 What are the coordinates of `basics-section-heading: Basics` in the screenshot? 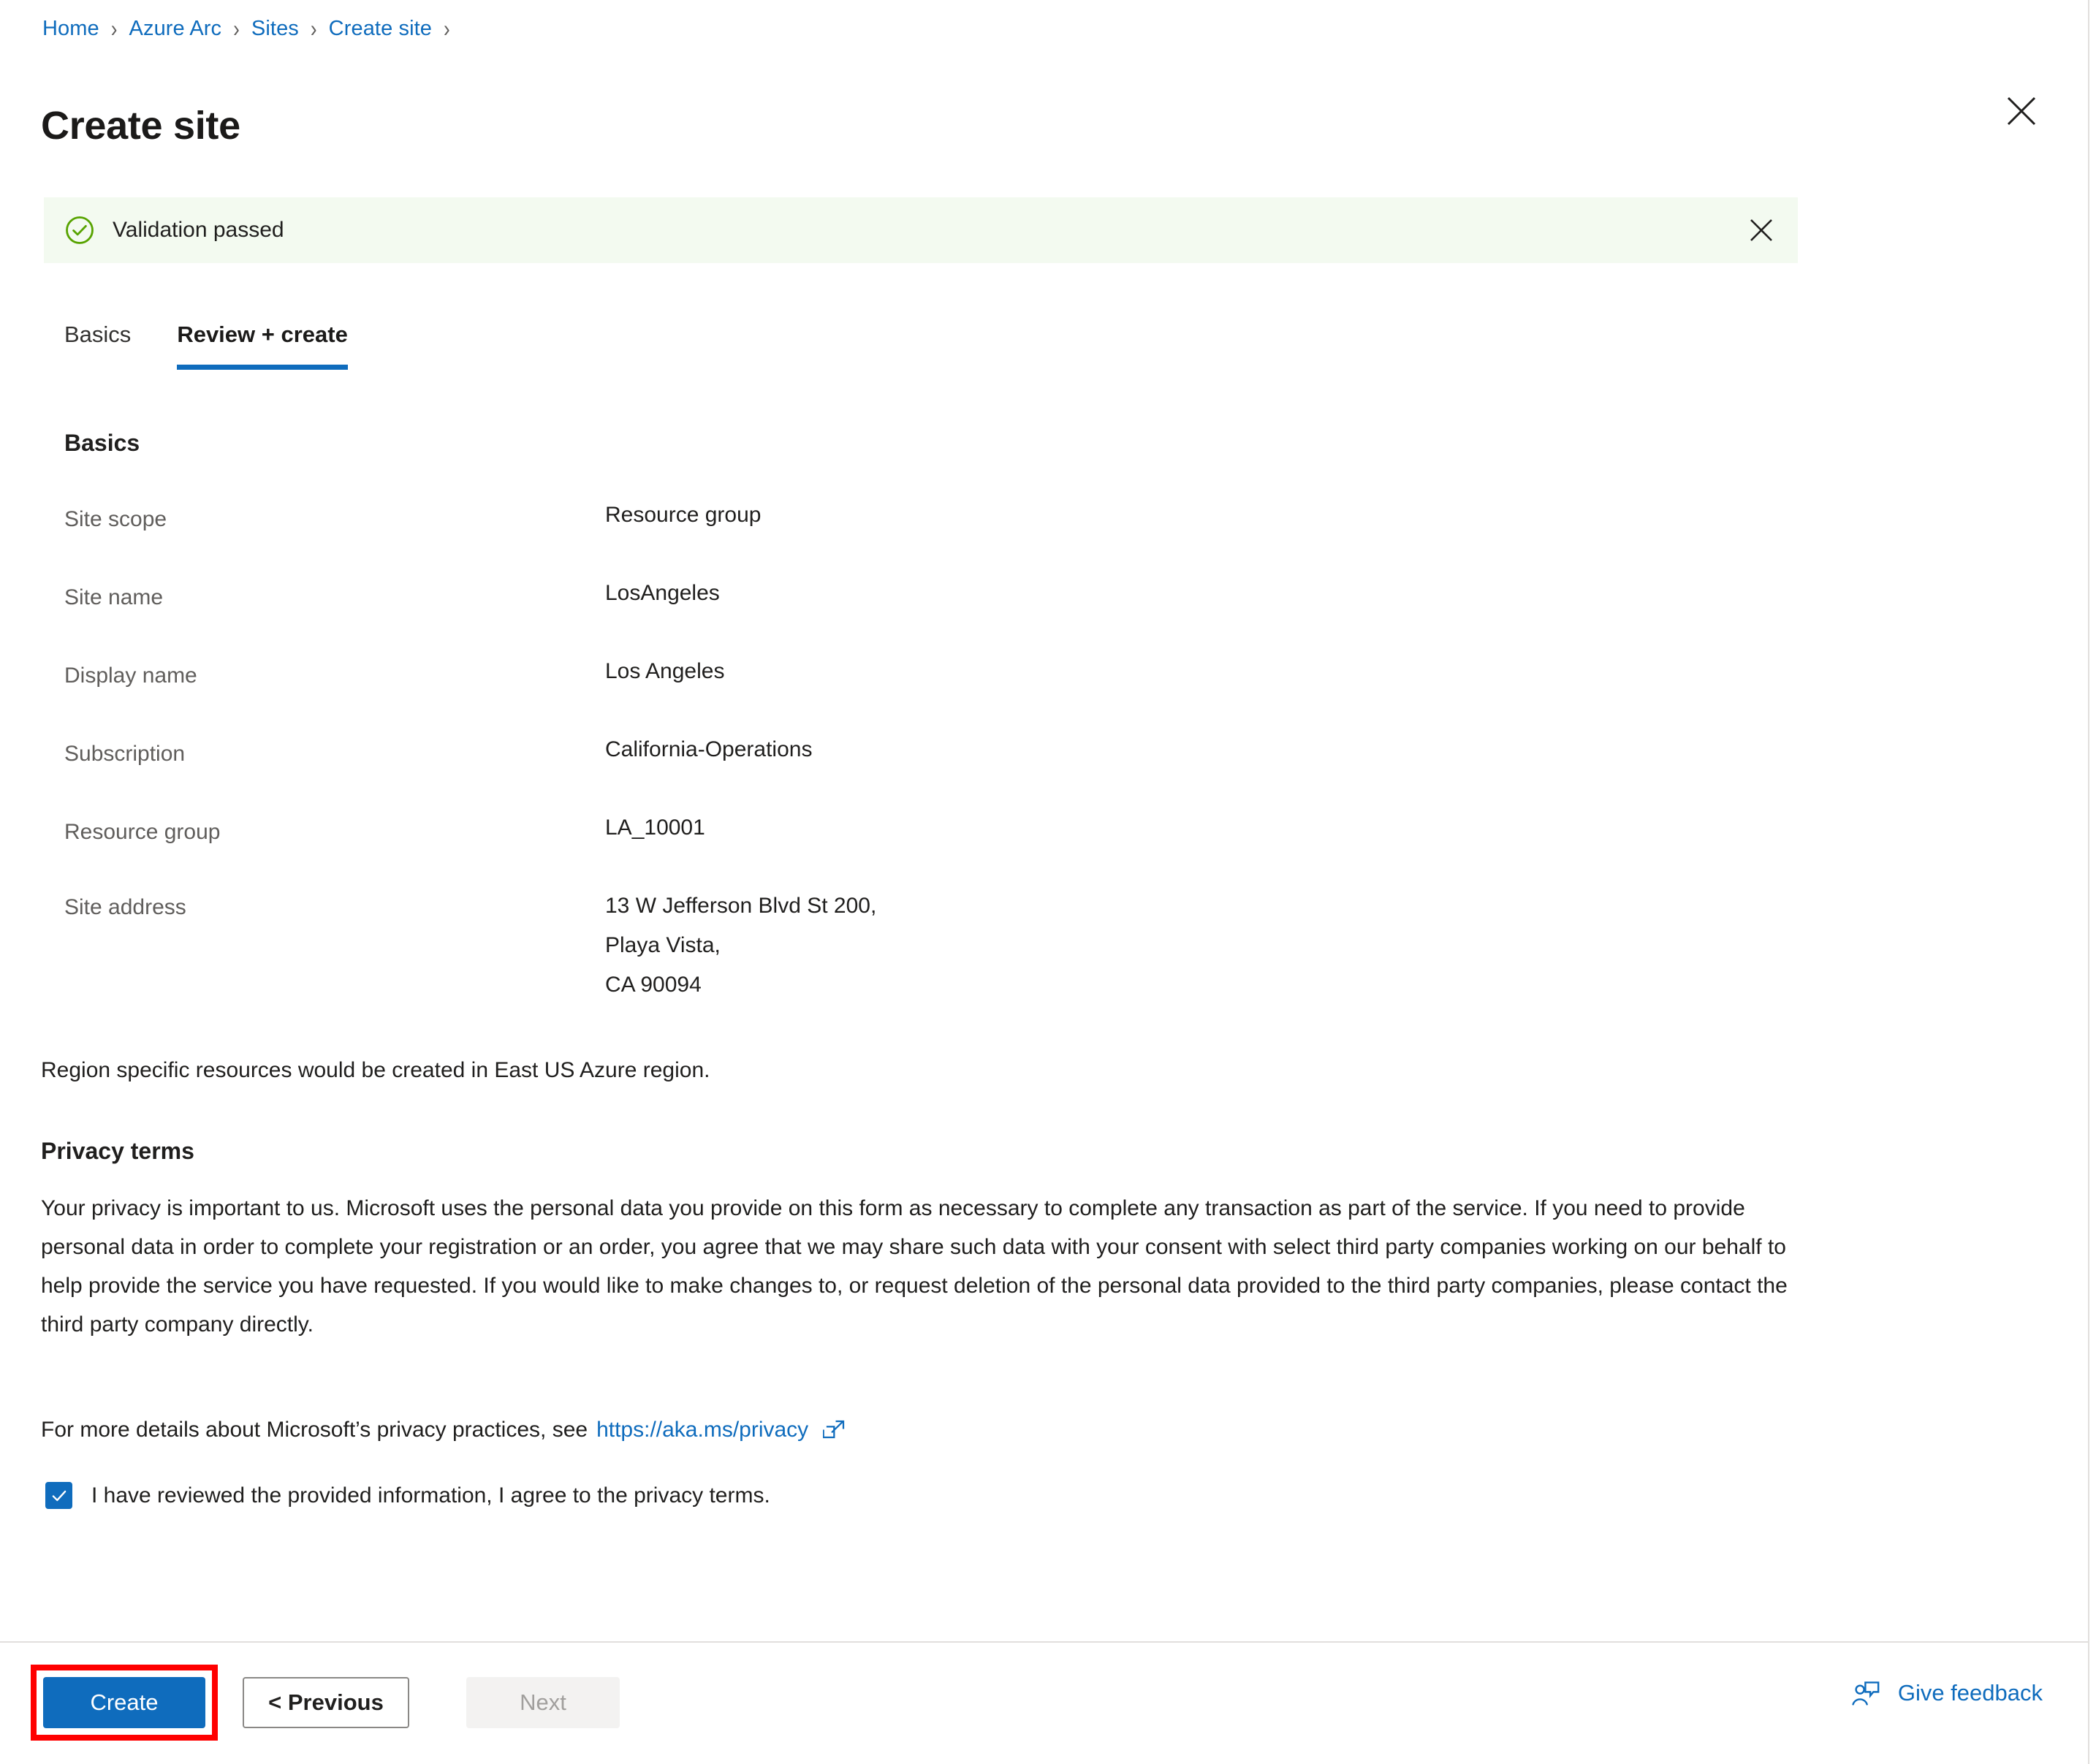 It's located at (102, 443).